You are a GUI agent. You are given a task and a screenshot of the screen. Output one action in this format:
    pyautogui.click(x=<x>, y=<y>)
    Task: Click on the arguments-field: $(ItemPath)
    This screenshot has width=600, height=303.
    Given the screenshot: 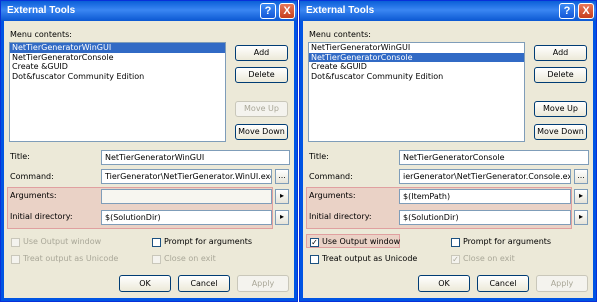 What is the action you would take?
    pyautogui.click(x=485, y=196)
    